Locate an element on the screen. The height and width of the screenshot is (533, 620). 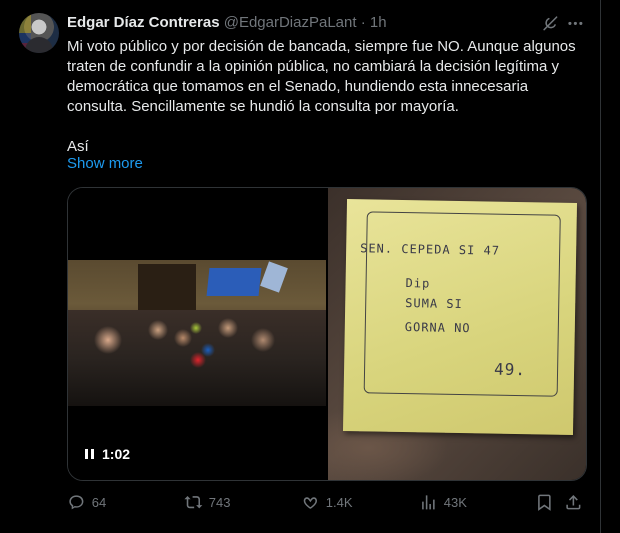
reply-button: 64 is located at coordinates (86, 502).